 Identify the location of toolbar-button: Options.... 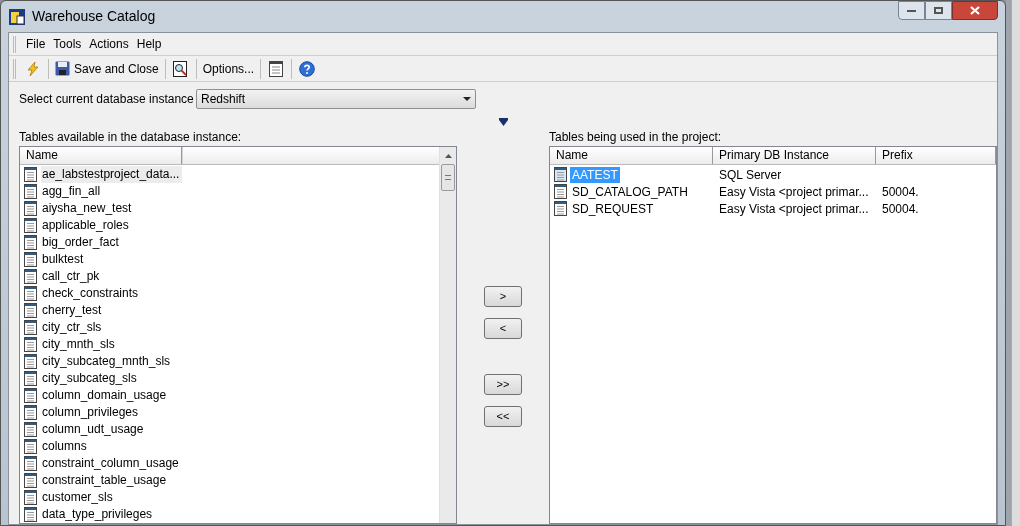
(228, 68).